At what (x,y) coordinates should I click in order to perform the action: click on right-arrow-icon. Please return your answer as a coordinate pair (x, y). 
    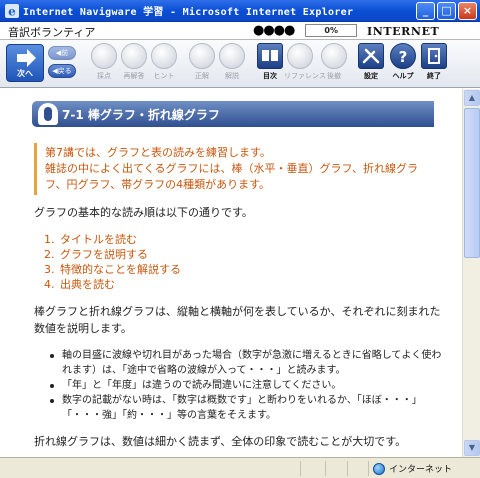
    Looking at the image, I should click on (26, 58).